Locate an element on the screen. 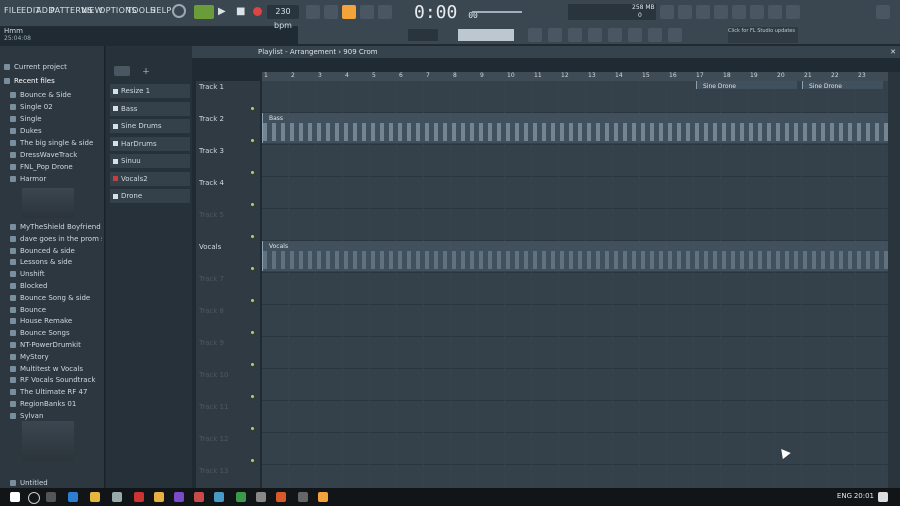  browser-item: Harmor is located at coordinates (56, 179).